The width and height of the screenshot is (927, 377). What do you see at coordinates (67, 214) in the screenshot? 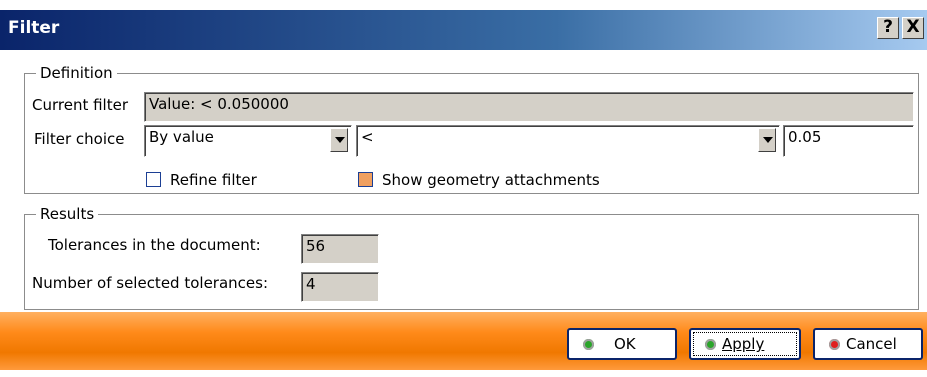
I see `results-legend: Results` at bounding box center [67, 214].